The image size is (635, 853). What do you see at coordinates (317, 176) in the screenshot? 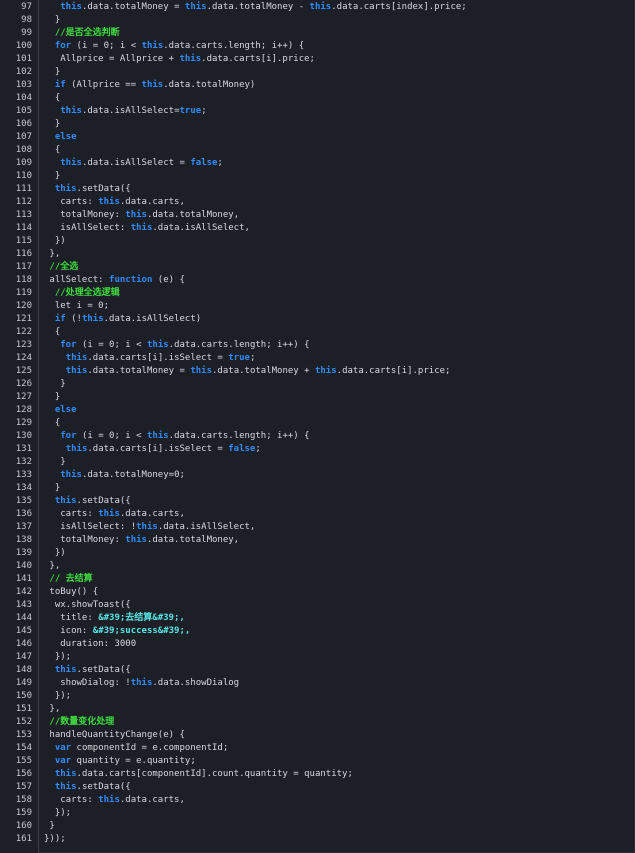
I see `code-line: 110 }` at bounding box center [317, 176].